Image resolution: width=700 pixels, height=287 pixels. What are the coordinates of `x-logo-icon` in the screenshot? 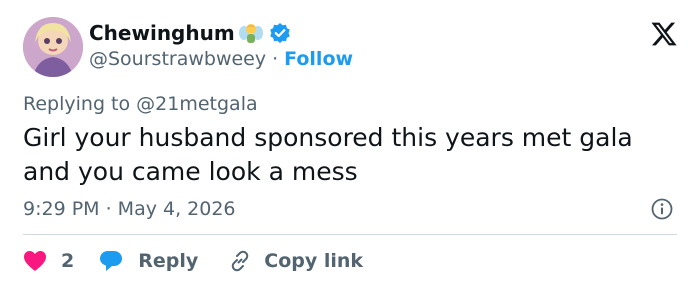 It's located at (664, 34).